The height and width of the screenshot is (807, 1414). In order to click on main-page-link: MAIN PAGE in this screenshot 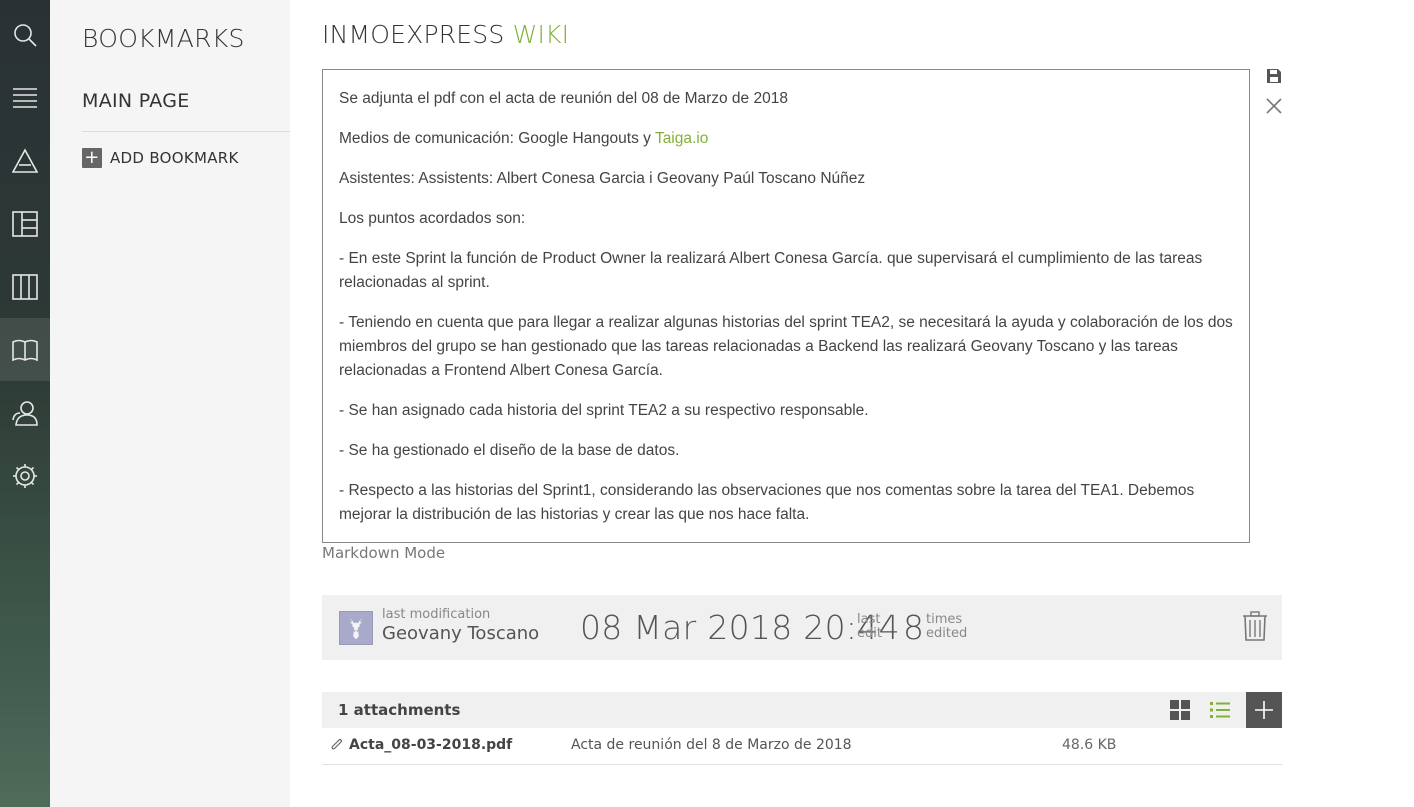, I will do `click(136, 101)`.